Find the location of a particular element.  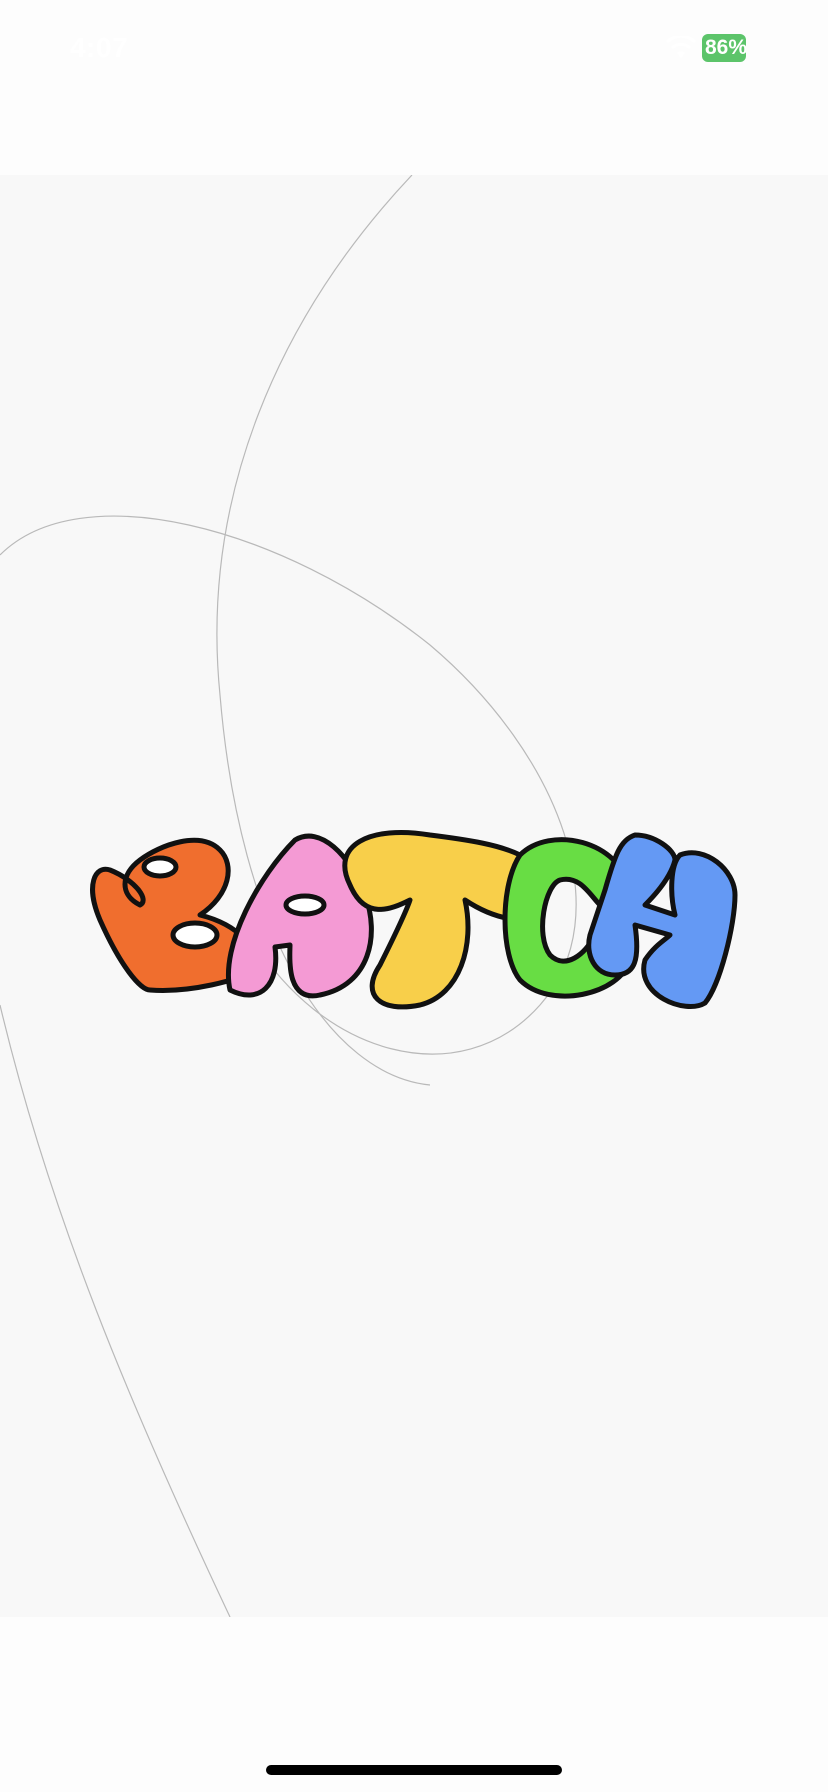

status-icons: 86% is located at coordinates (714, 49).